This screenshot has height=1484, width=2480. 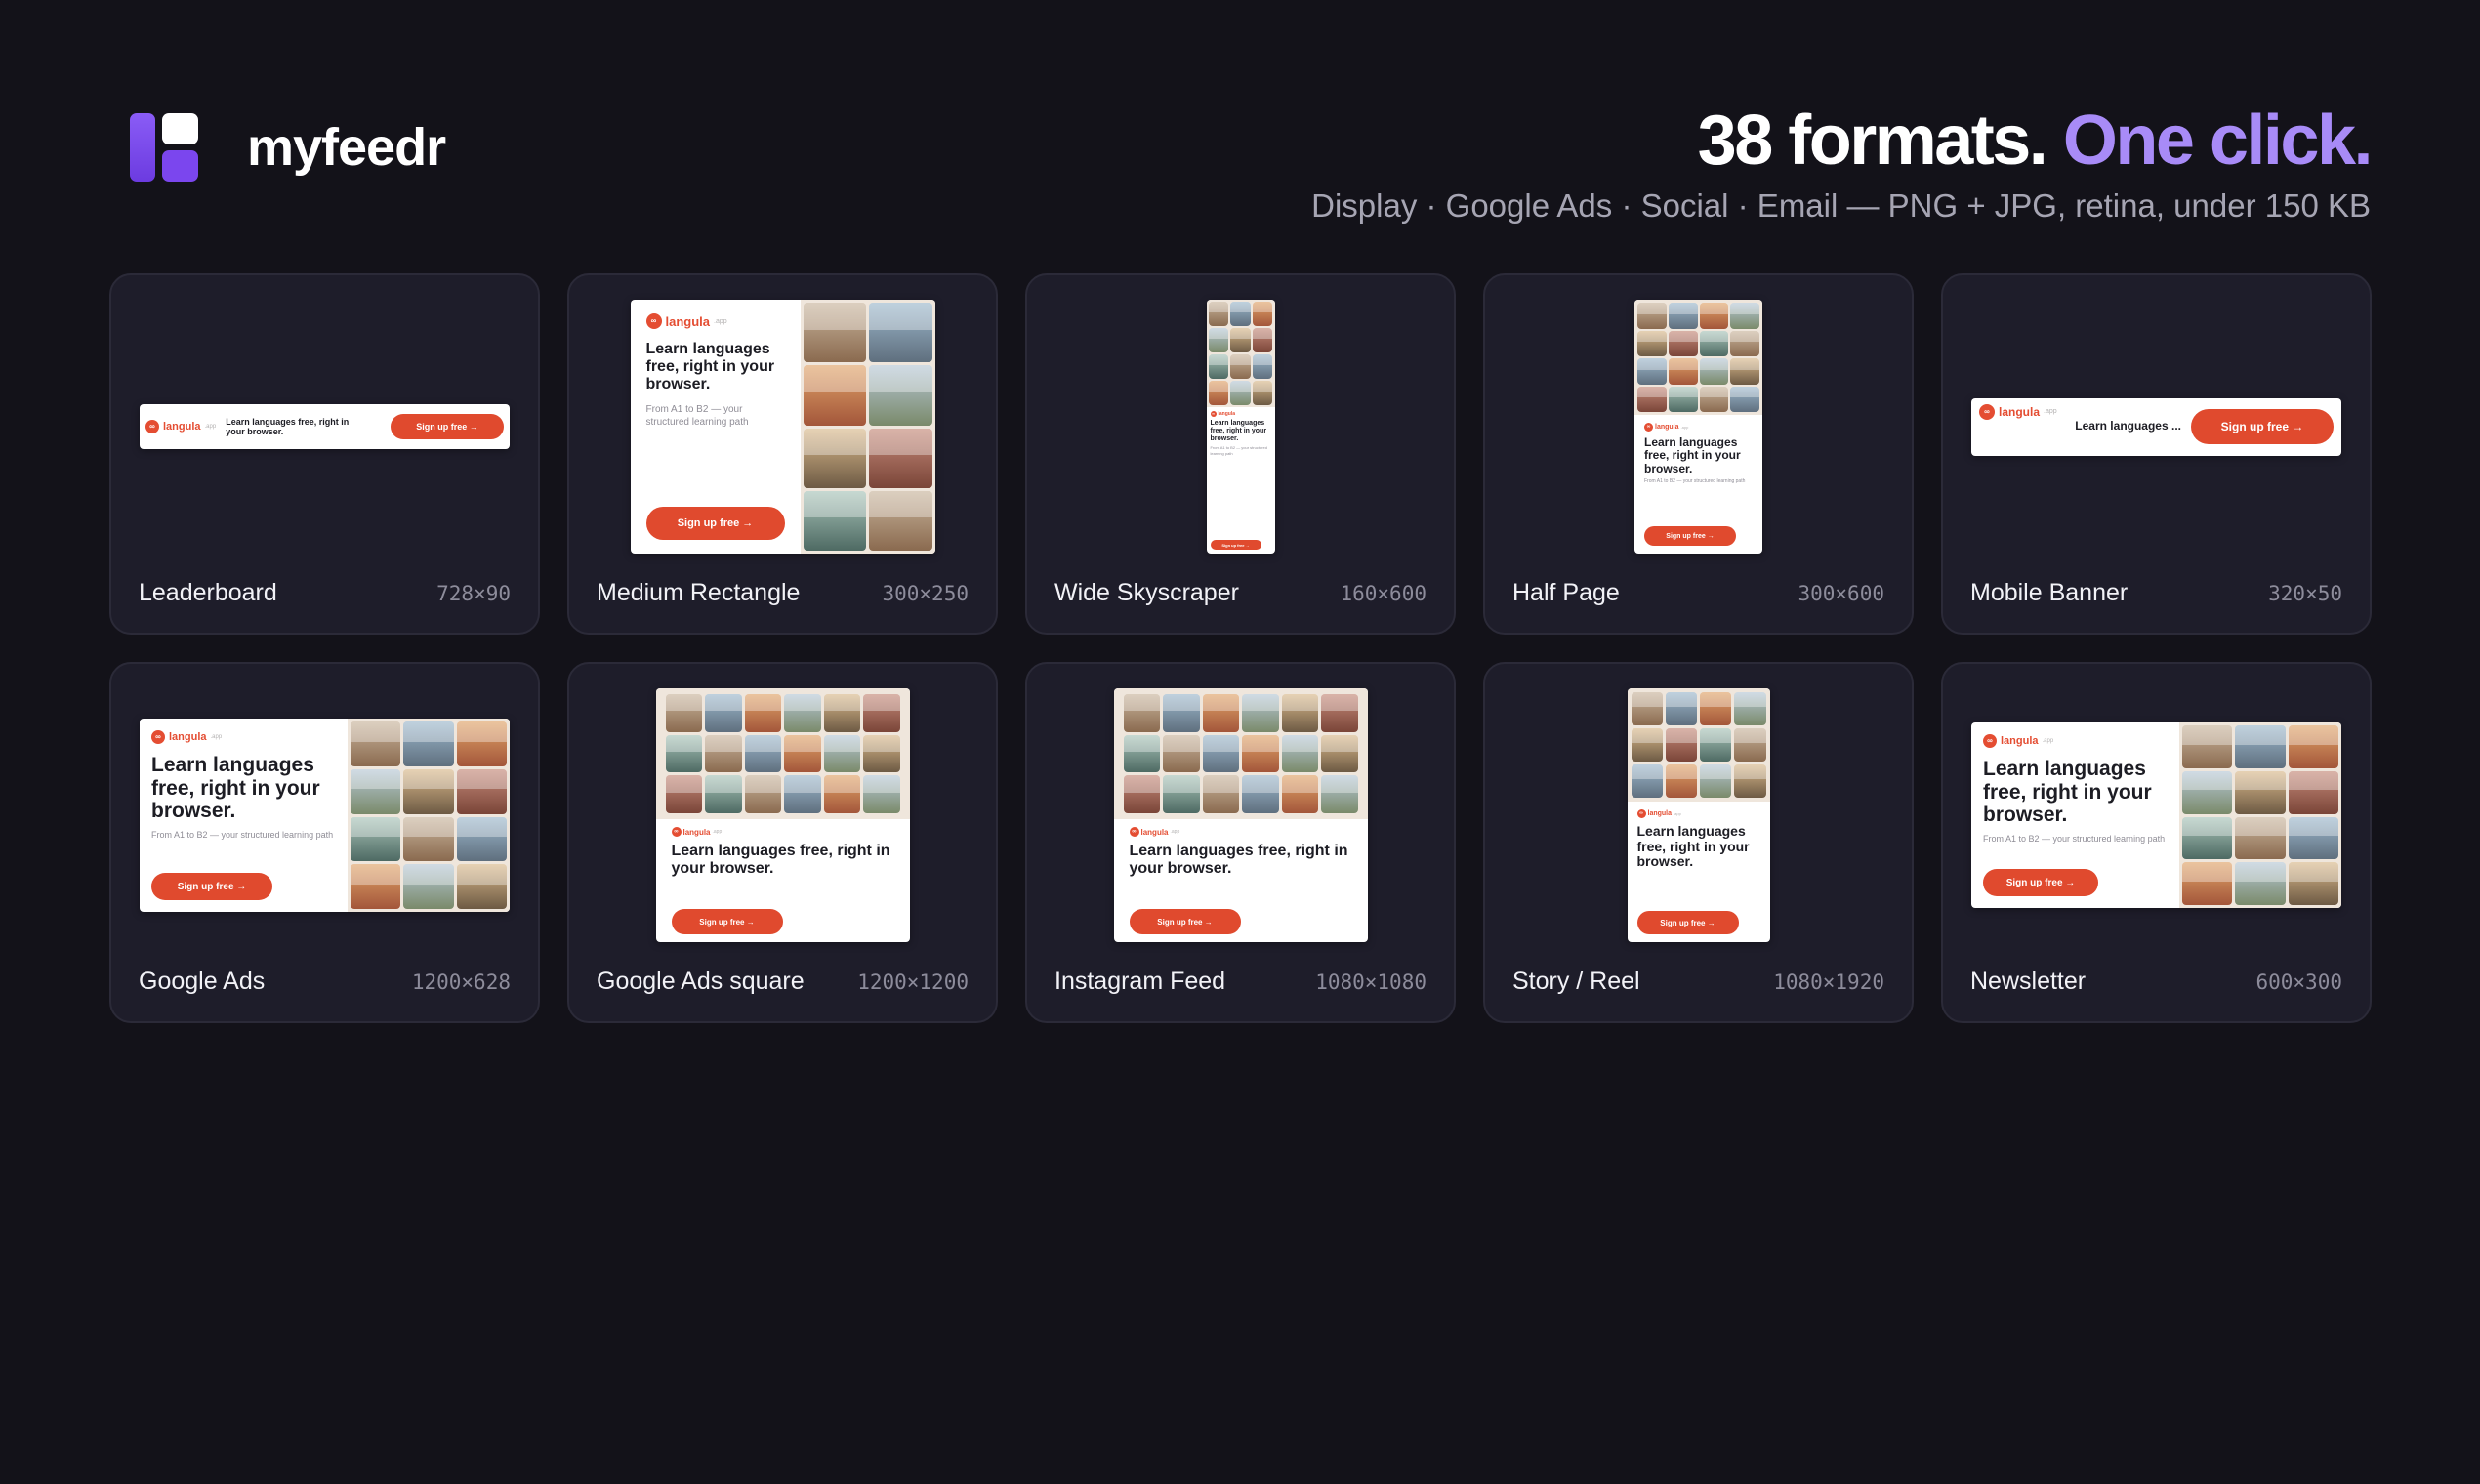 What do you see at coordinates (2029, 982) in the screenshot?
I see `format-name: Newsletter` at bounding box center [2029, 982].